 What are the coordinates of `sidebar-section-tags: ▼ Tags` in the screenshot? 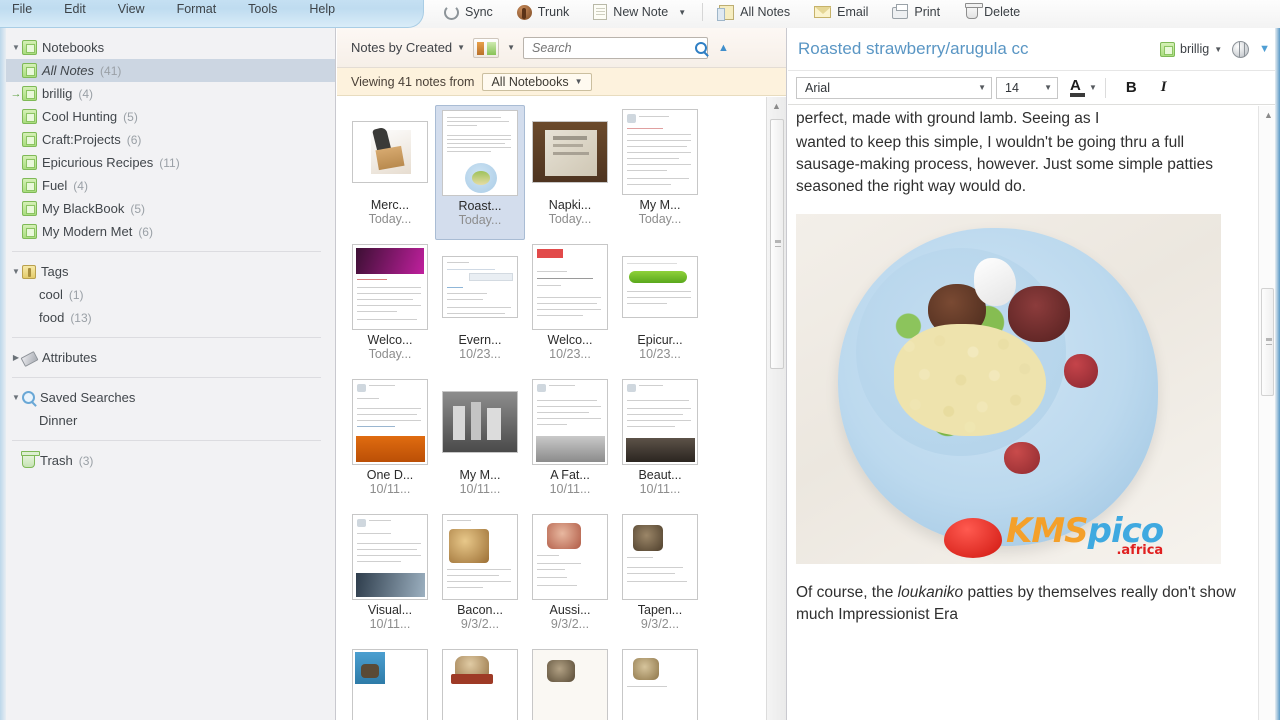 It's located at (167, 271).